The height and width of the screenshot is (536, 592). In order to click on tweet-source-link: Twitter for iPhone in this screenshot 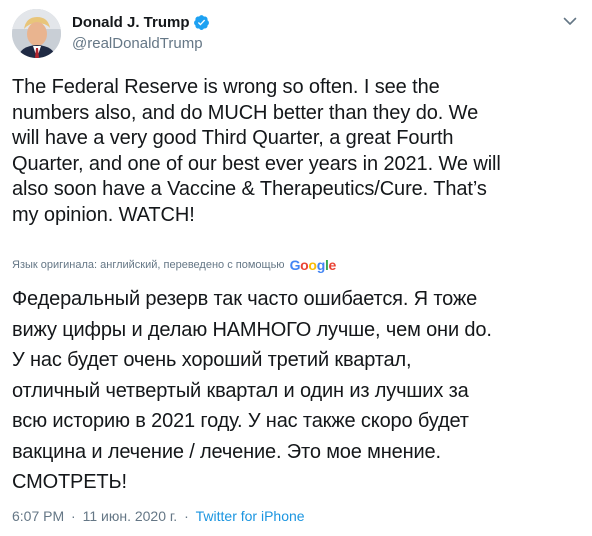, I will do `click(250, 516)`.